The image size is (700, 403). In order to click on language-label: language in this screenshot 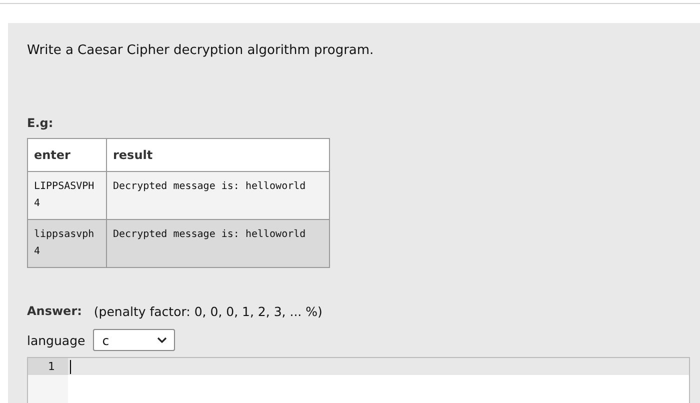, I will do `click(56, 340)`.